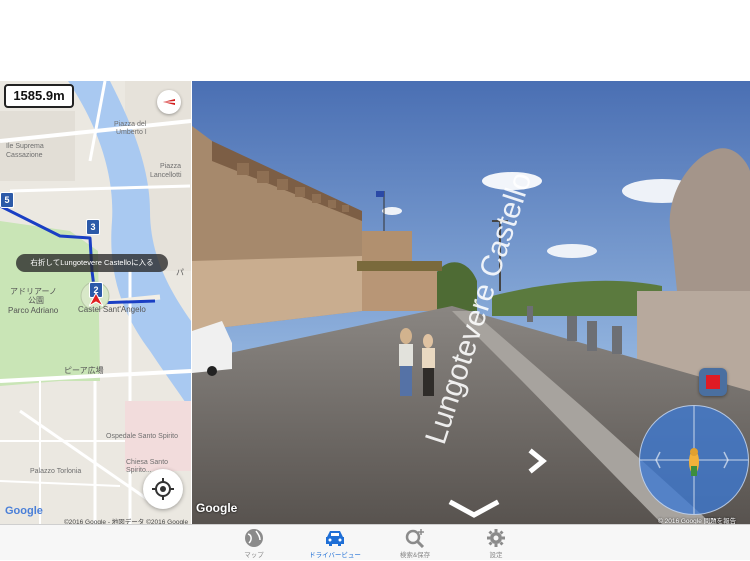 Image resolution: width=750 pixels, height=561 pixels. Describe the element at coordinates (496, 538) in the screenshot. I see `gear-icon` at that location.